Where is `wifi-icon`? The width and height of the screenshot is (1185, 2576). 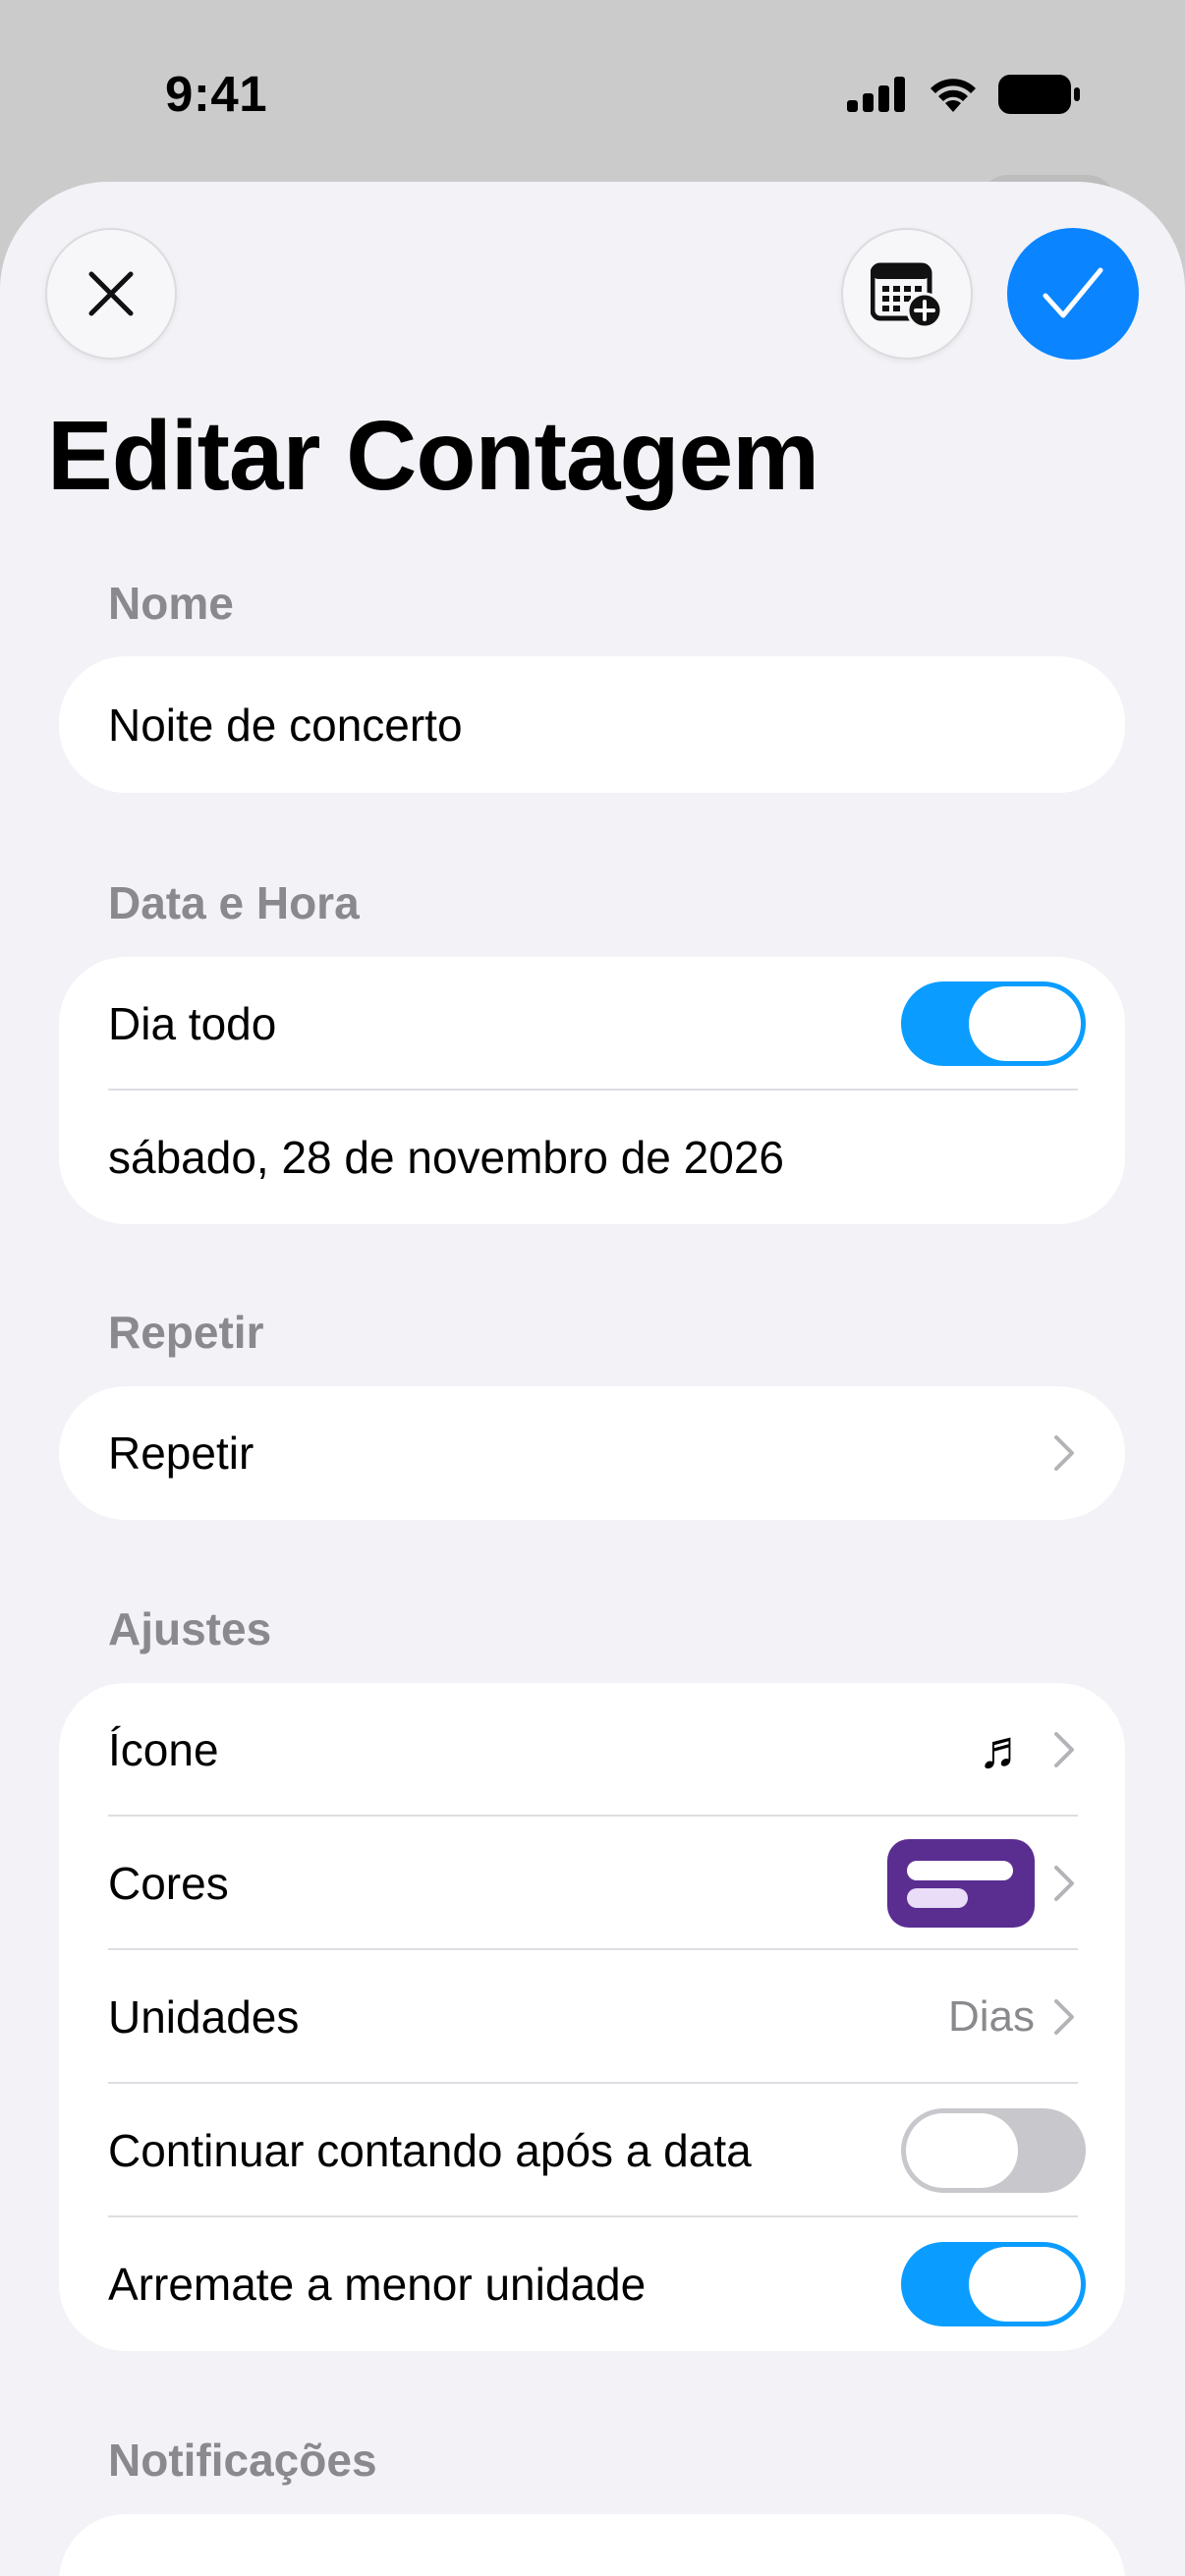
wifi-icon is located at coordinates (954, 95).